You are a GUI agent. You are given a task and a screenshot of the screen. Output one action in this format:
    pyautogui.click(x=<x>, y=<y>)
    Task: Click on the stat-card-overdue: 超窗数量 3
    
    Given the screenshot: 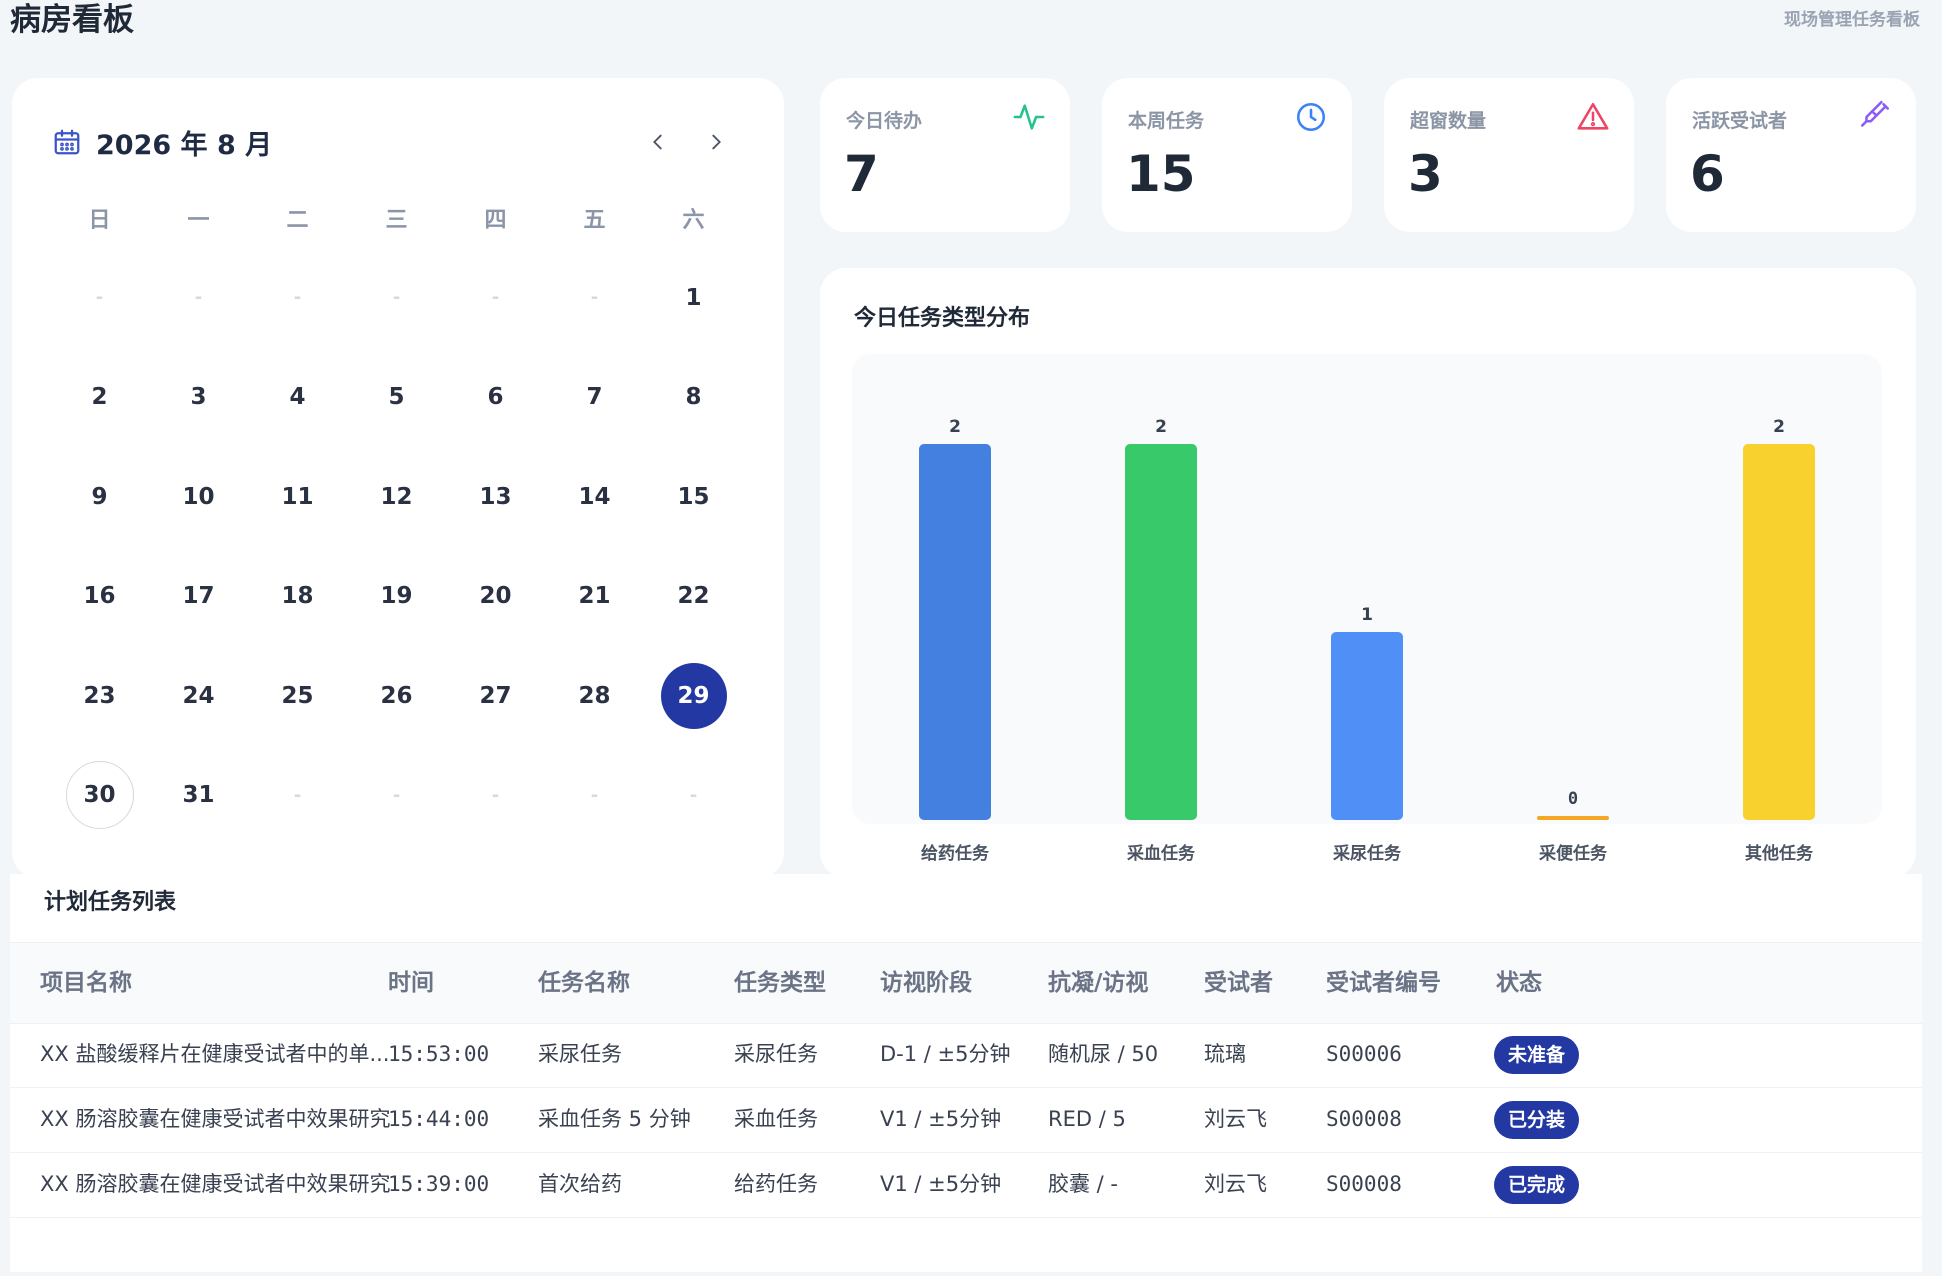 What is the action you would take?
    pyautogui.click(x=1509, y=155)
    